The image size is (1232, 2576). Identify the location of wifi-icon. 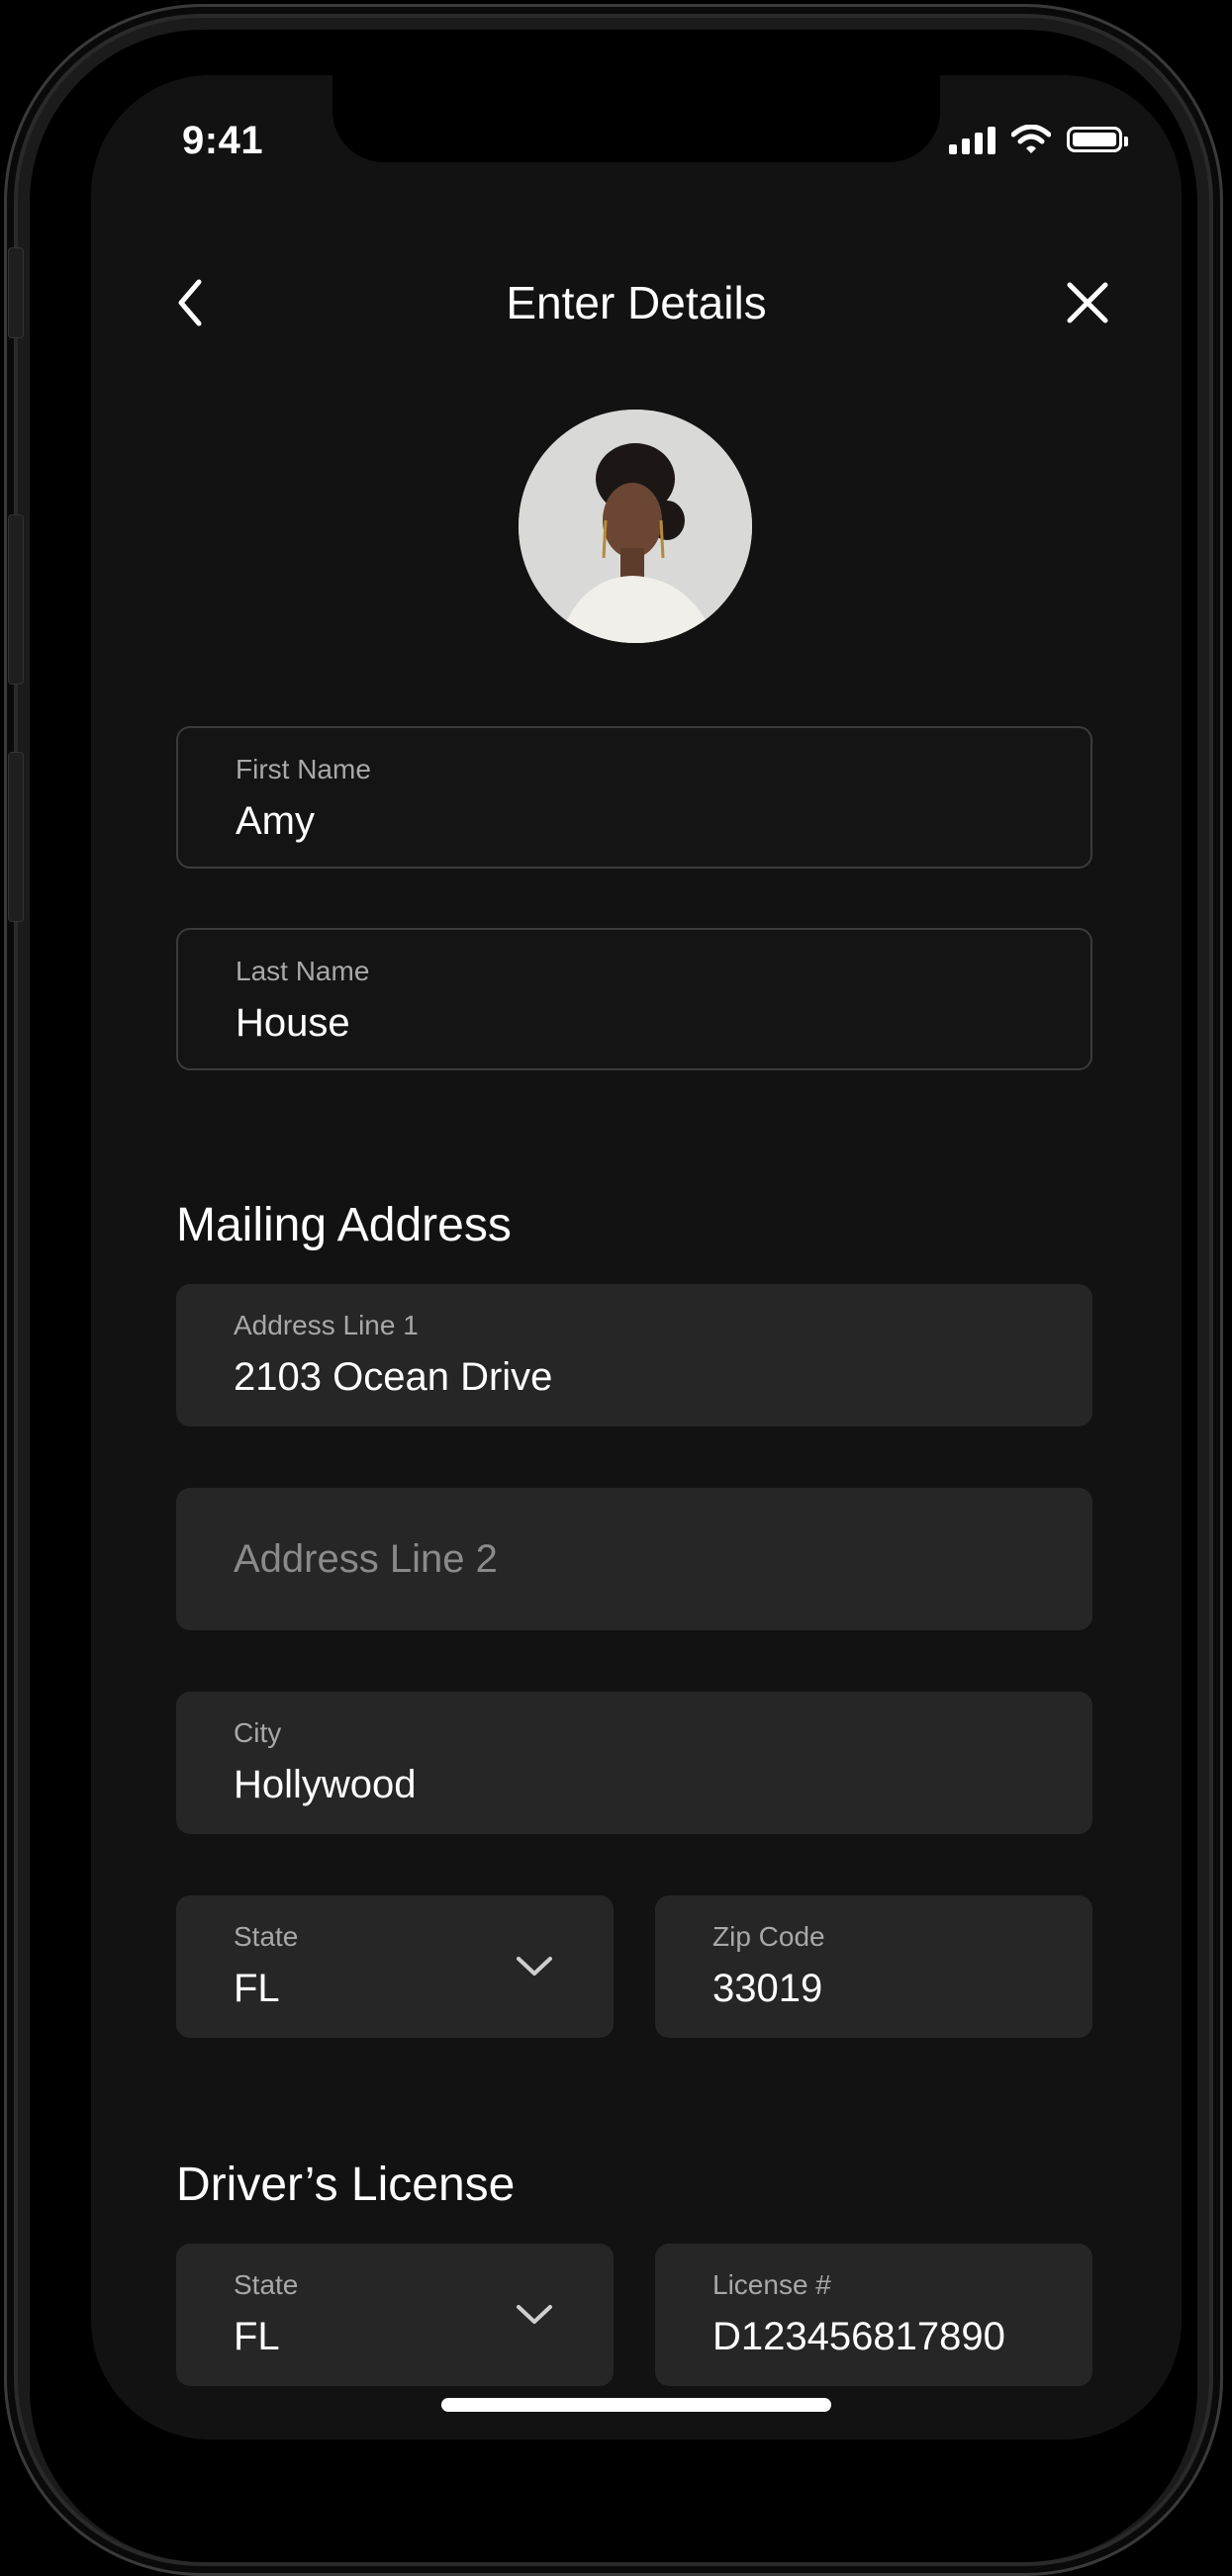
(1031, 139).